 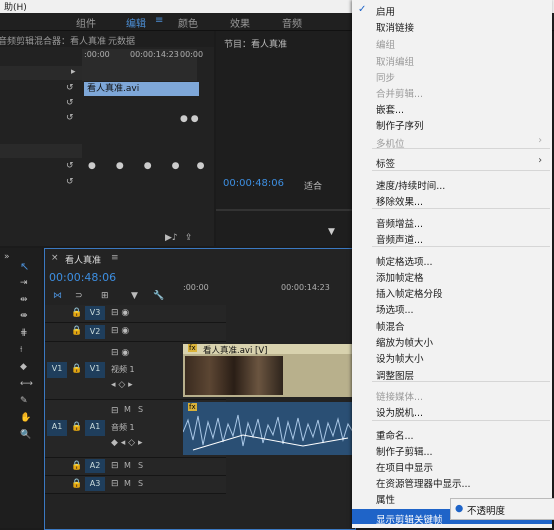 What do you see at coordinates (24, 266) in the screenshot?
I see `selection-tool-icon: ↖` at bounding box center [24, 266].